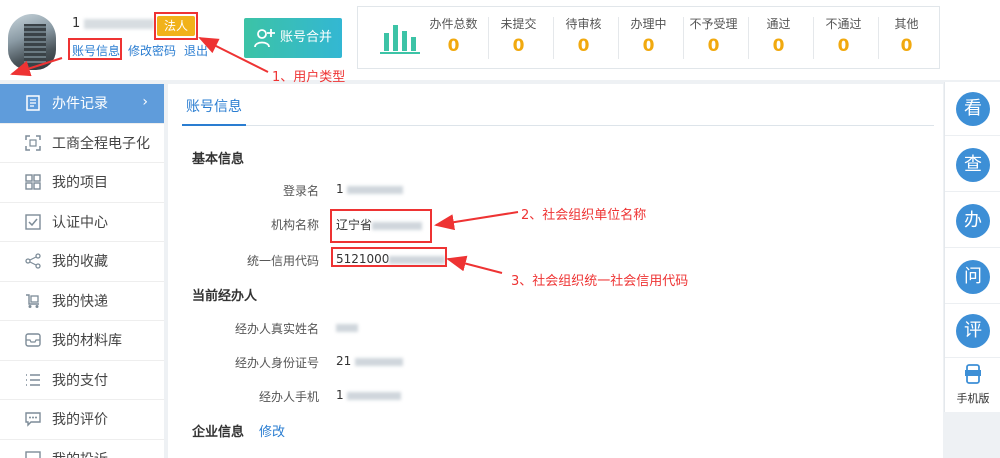 The image size is (1000, 458). I want to click on agent-name-label: 经办人真实姓名, so click(276, 329).